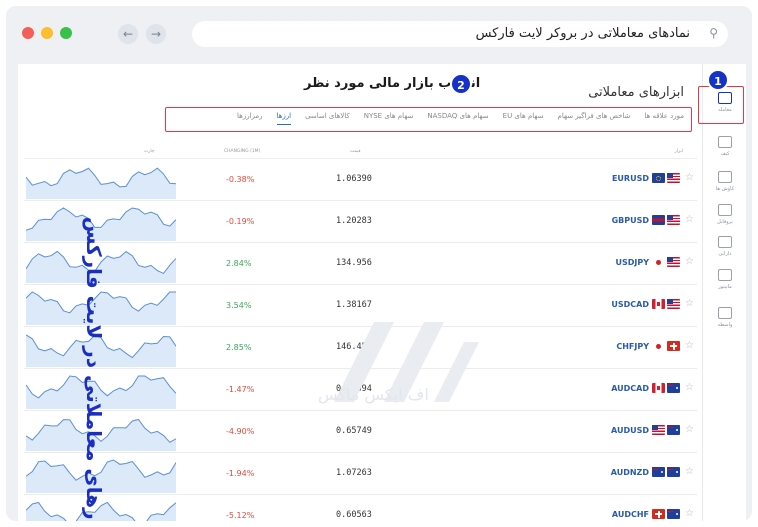 This screenshot has width=758, height=527. What do you see at coordinates (128, 34) in the screenshot?
I see `arrow-left-icon: ←` at bounding box center [128, 34].